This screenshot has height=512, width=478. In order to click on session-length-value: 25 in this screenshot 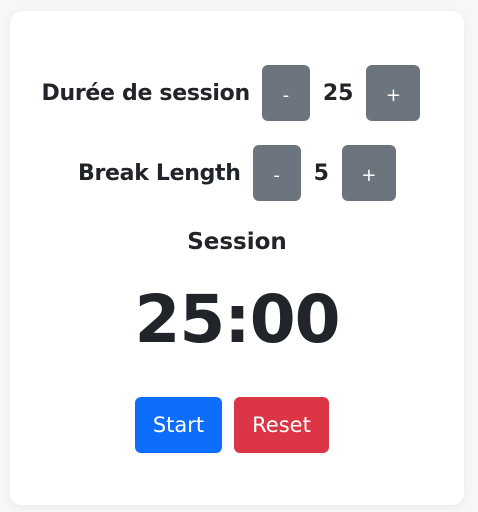, I will do `click(338, 93)`.